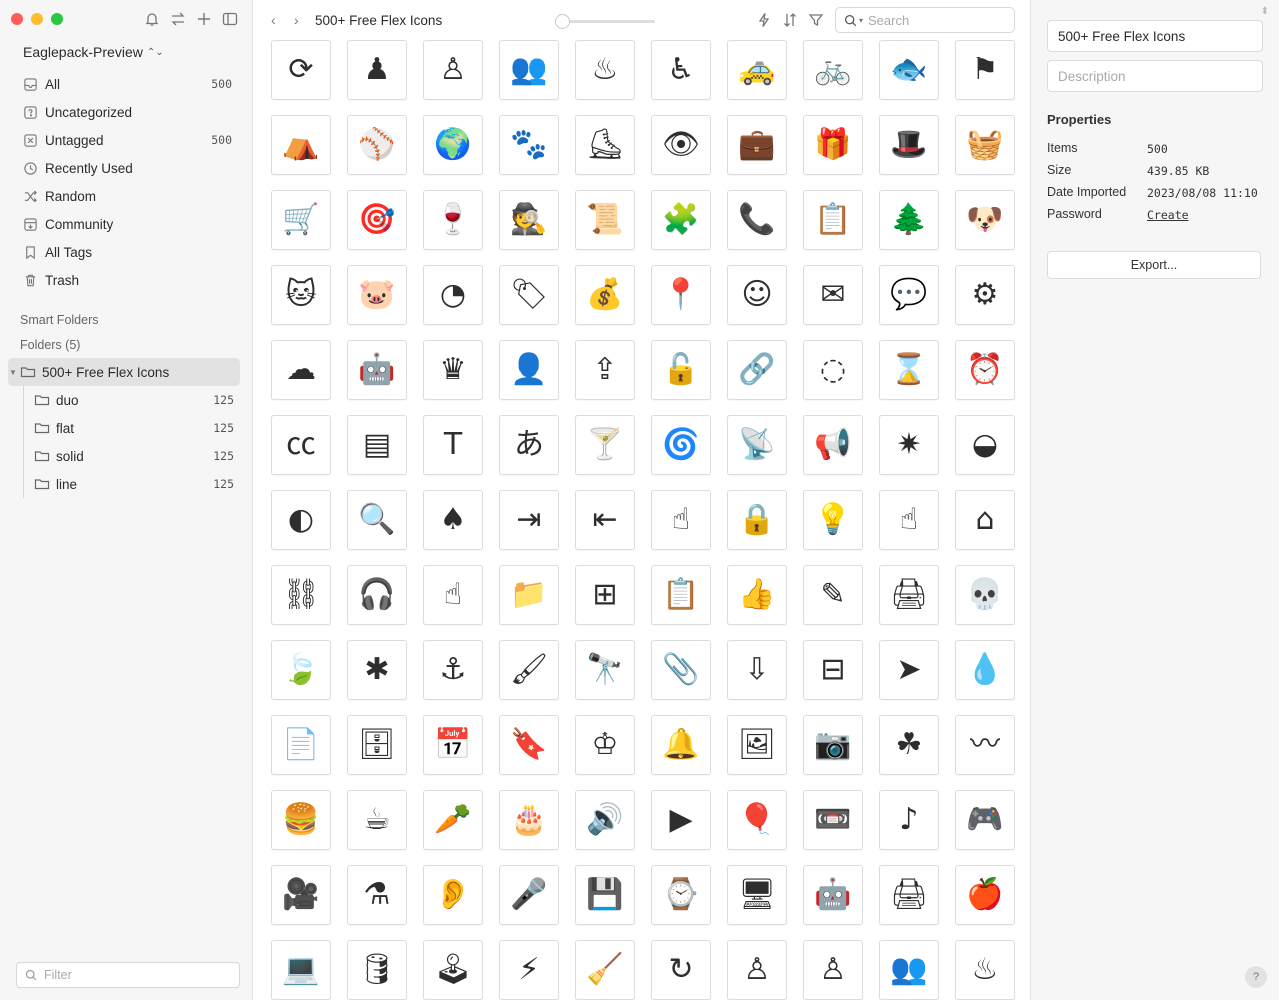  What do you see at coordinates (681, 145) in the screenshot?
I see `icon-tile: 👁` at bounding box center [681, 145].